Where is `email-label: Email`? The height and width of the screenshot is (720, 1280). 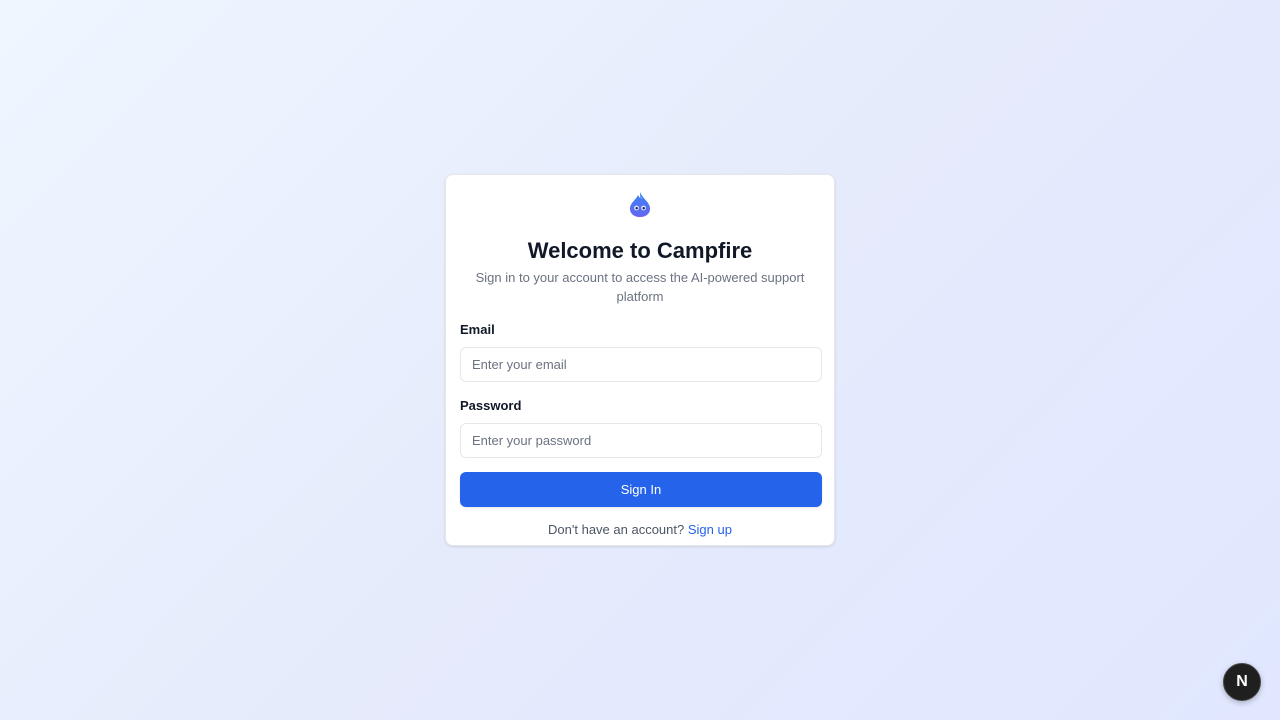
email-label: Email is located at coordinates (477, 329).